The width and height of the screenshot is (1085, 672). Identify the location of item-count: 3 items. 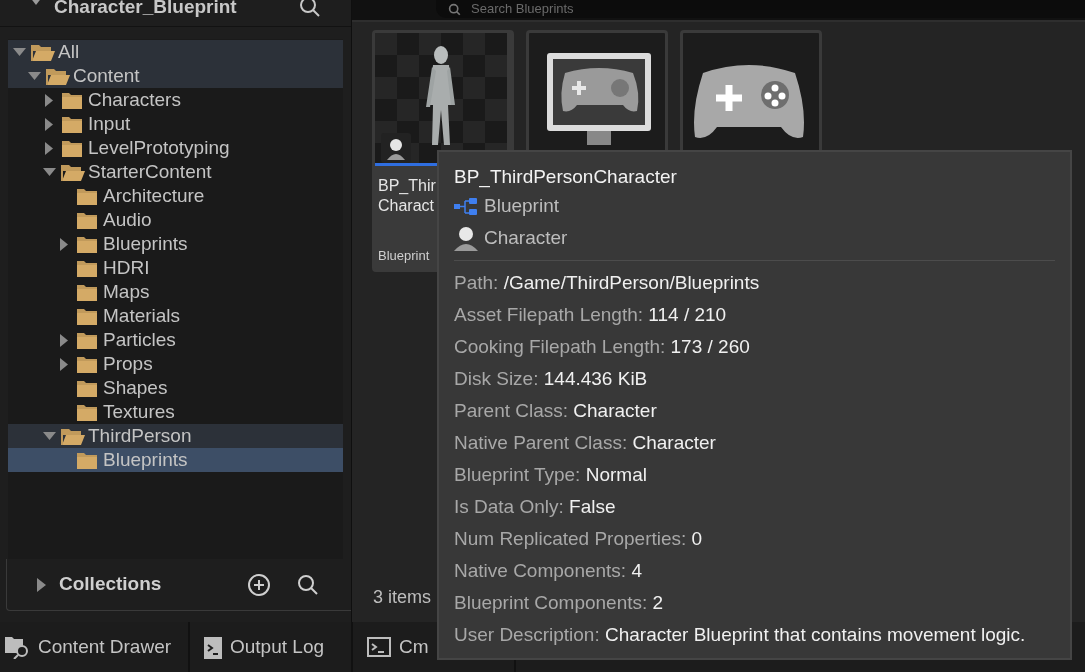
(402, 597).